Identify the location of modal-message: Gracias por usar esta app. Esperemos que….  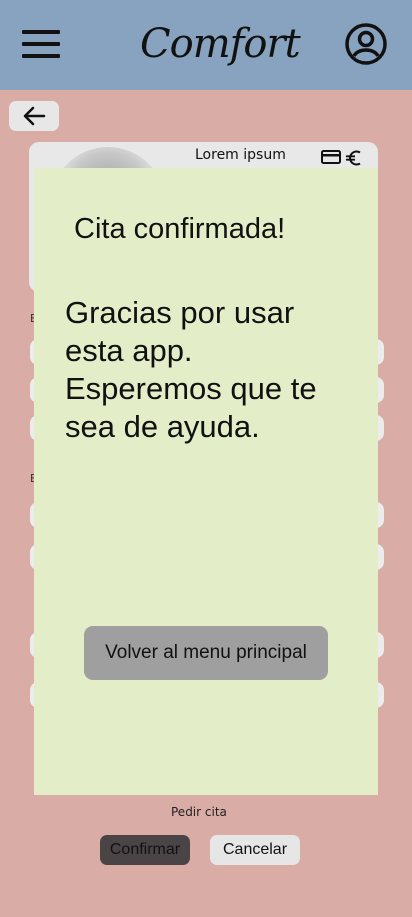
(191, 369).